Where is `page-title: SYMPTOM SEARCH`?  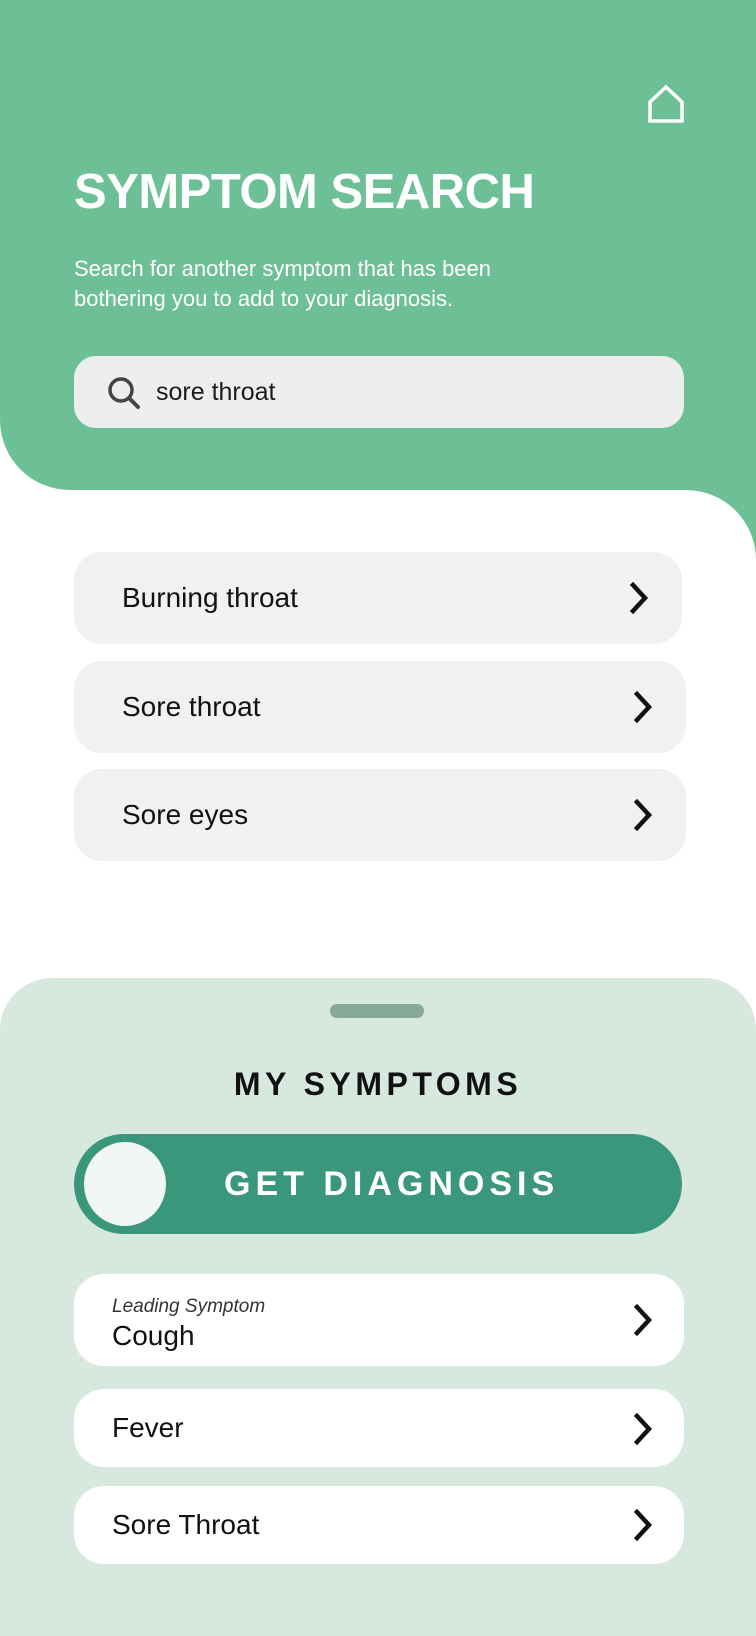 page-title: SYMPTOM SEARCH is located at coordinates (304, 192).